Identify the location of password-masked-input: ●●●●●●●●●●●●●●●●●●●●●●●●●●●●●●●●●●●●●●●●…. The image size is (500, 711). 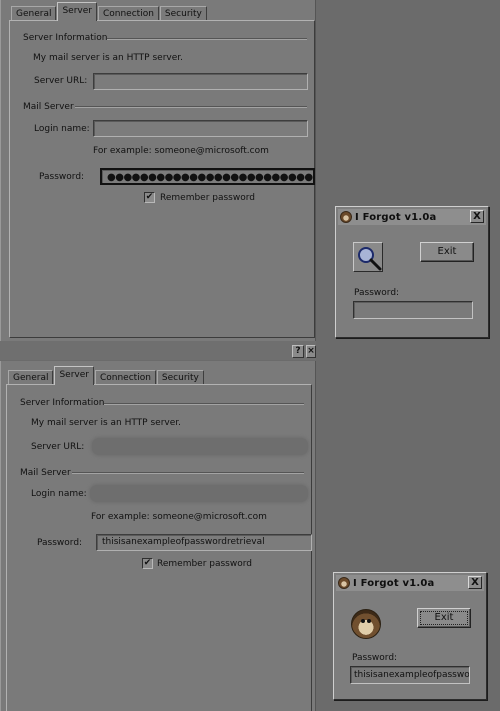
(207, 176).